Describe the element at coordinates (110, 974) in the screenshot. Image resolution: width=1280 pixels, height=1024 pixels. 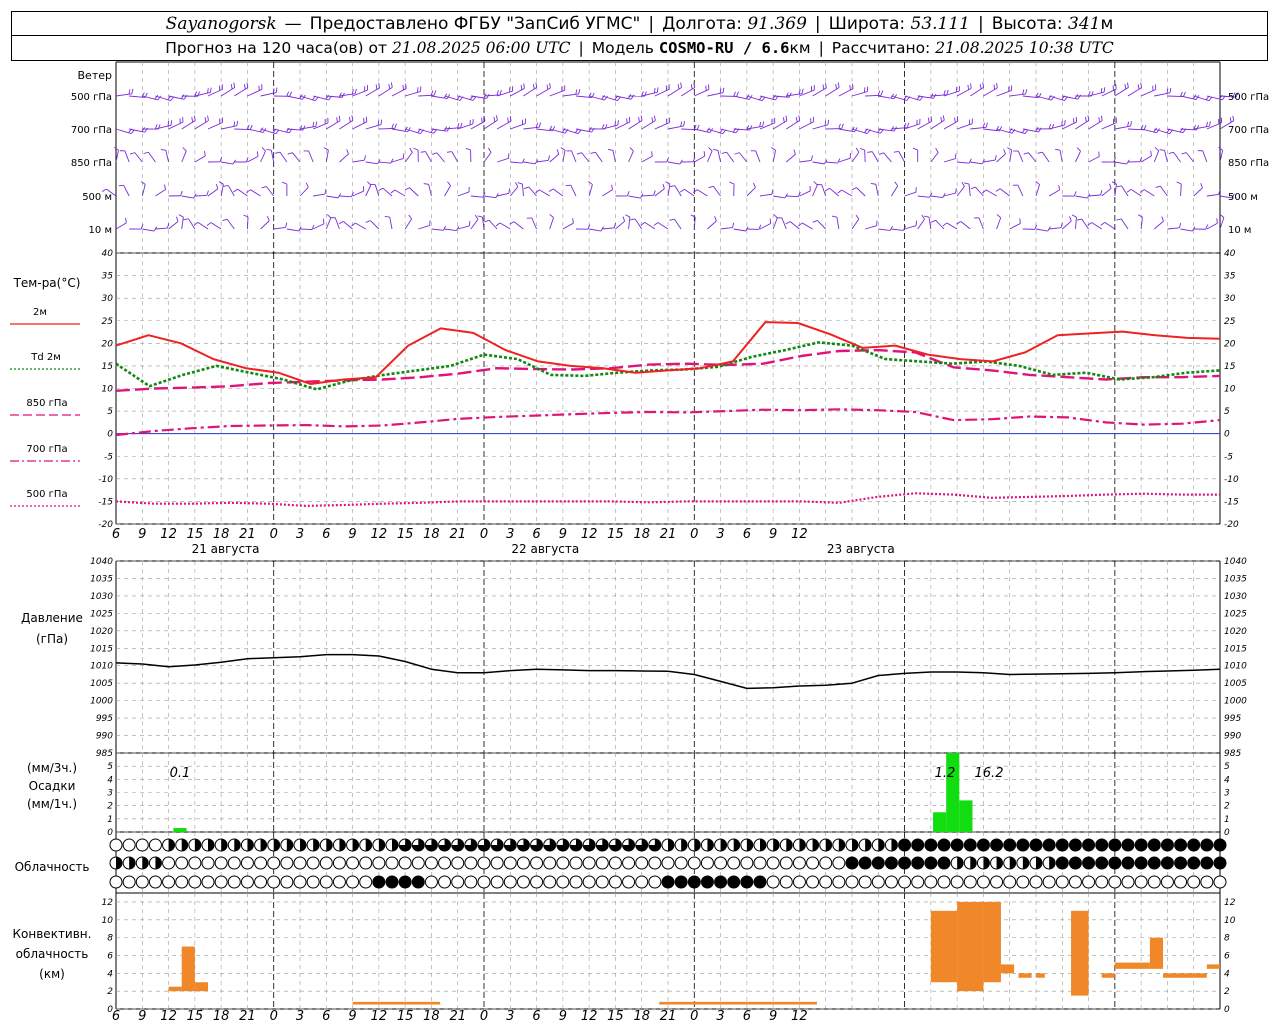
I see `convective-tick-left: 4` at that location.